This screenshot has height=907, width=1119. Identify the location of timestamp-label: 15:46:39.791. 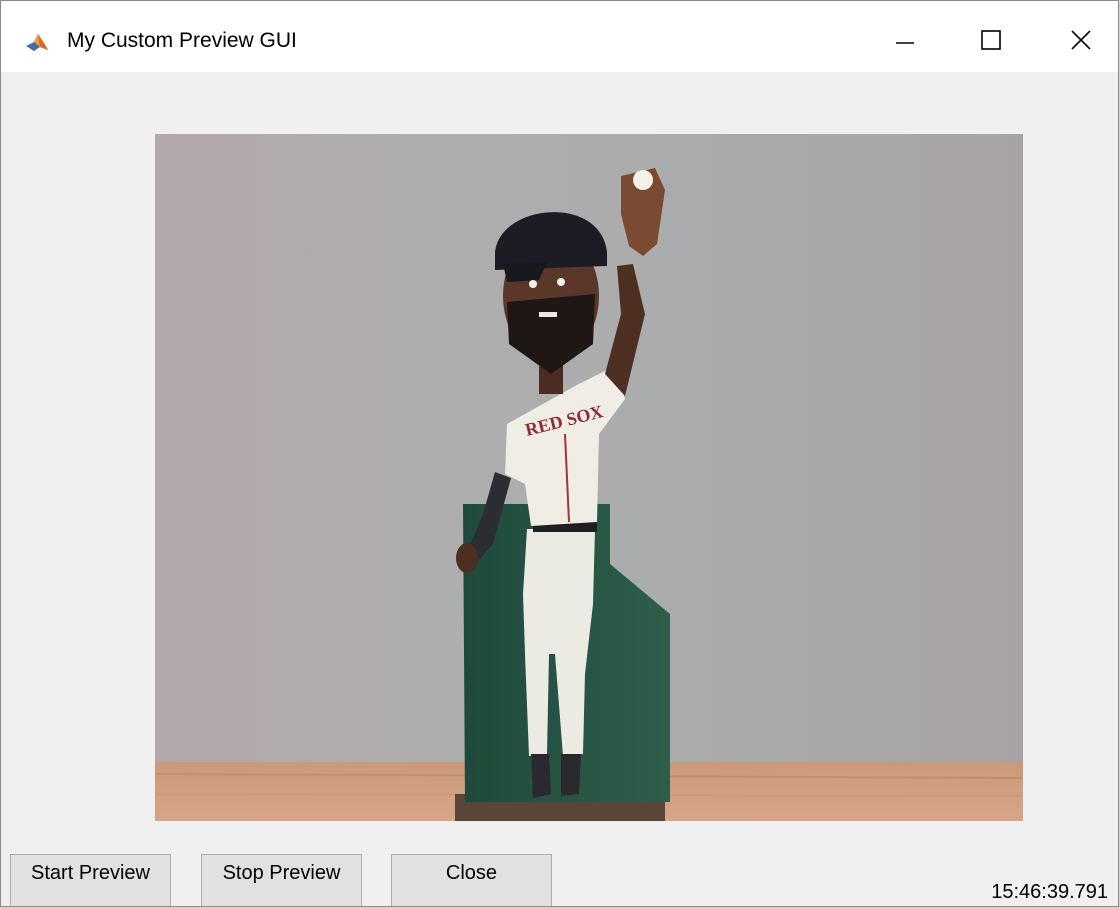
(1049, 892).